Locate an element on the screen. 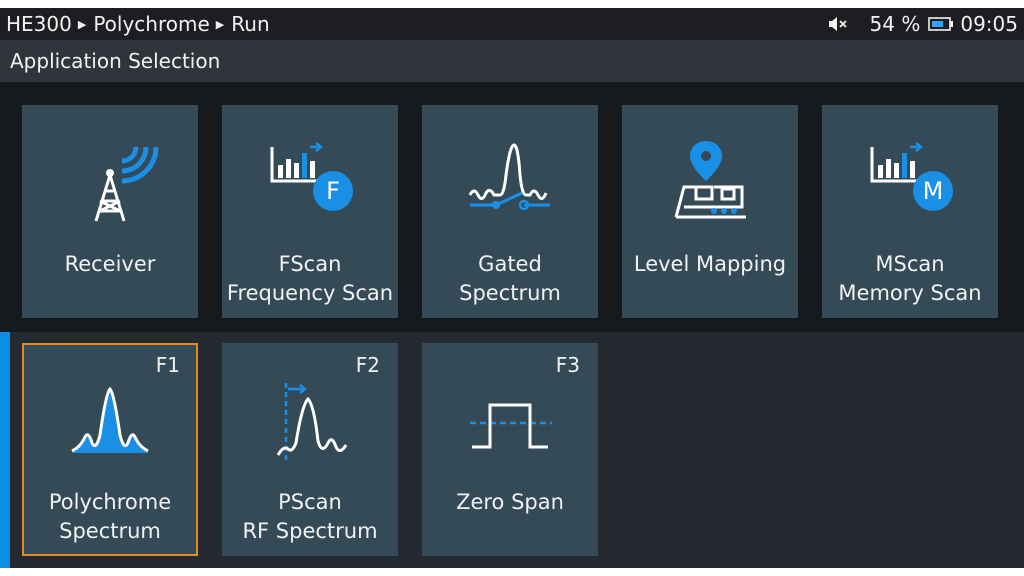  app-tile-gated-spectrum: Gated Spectrum is located at coordinates (510, 211).